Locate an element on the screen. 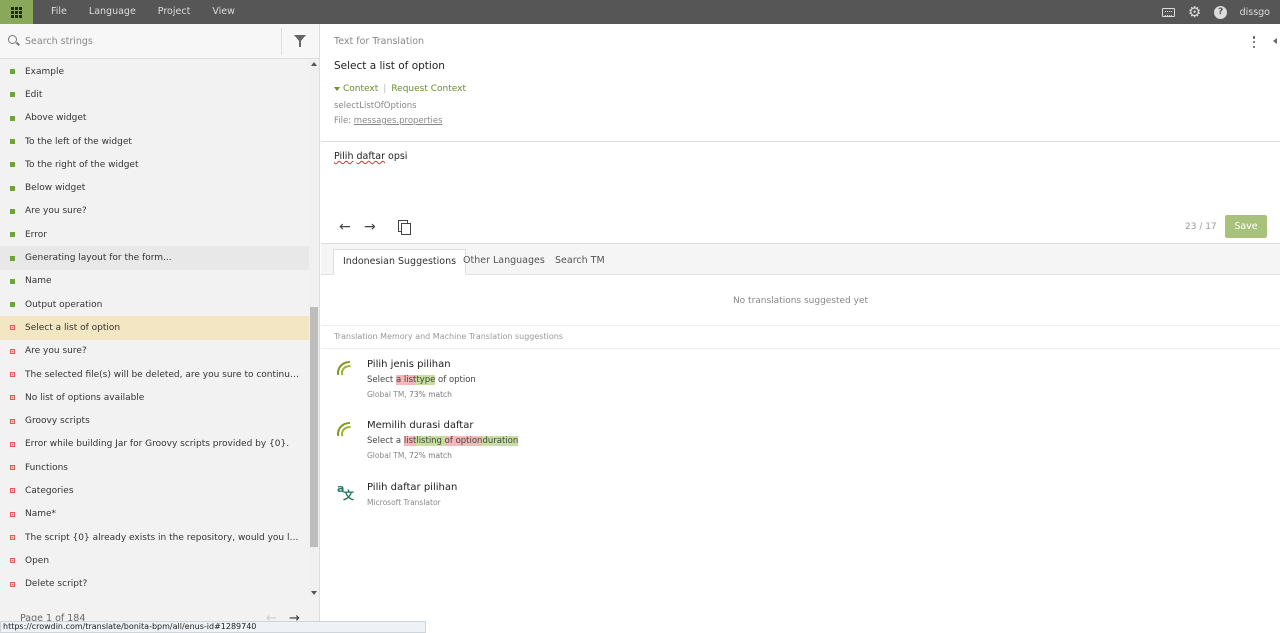 This screenshot has height=633, width=1280. search-input is located at coordinates (150, 41).